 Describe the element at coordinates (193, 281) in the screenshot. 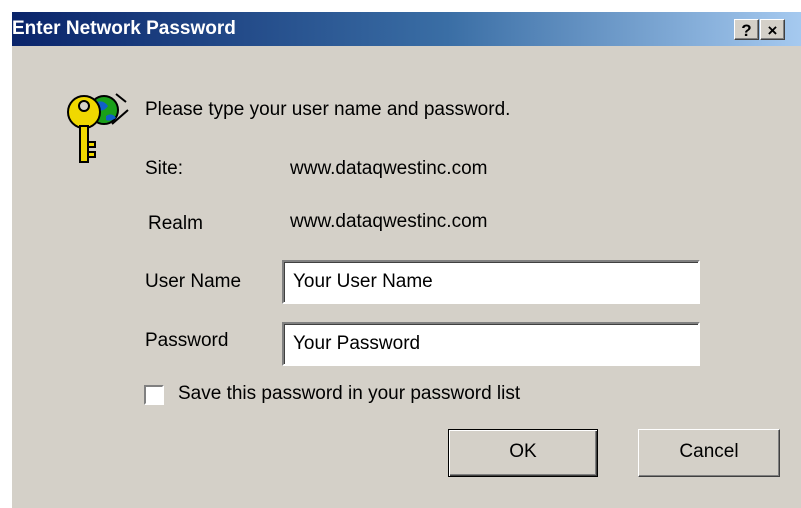

I see `user-name-label: User Name` at that location.